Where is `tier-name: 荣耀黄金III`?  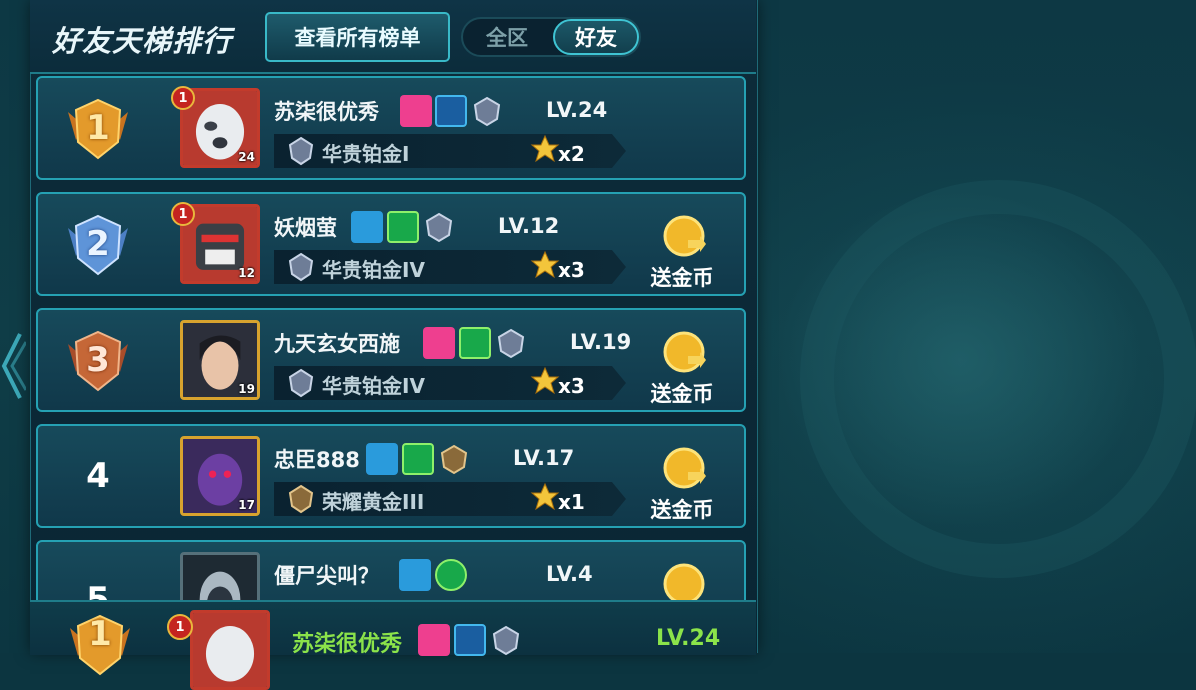
tier-name: 荣耀黄金III is located at coordinates (373, 502).